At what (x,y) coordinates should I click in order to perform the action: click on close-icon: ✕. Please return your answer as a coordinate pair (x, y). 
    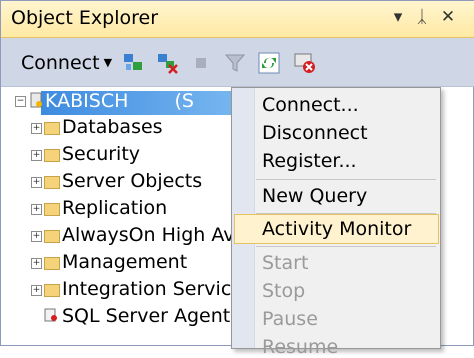
    Looking at the image, I should click on (448, 17).